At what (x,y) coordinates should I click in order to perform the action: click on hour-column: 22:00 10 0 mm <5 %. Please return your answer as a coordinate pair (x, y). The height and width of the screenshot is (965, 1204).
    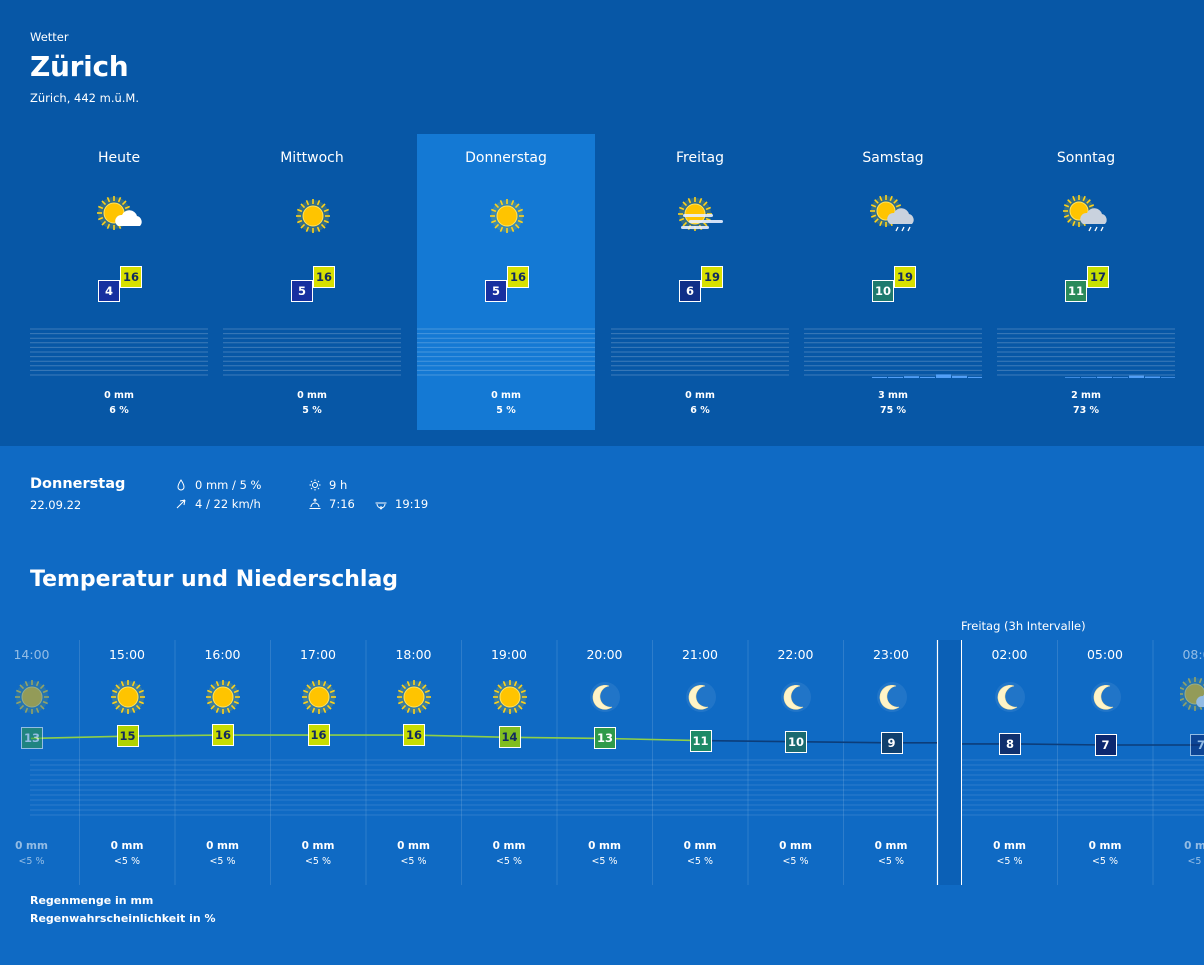
    Looking at the image, I should click on (795, 762).